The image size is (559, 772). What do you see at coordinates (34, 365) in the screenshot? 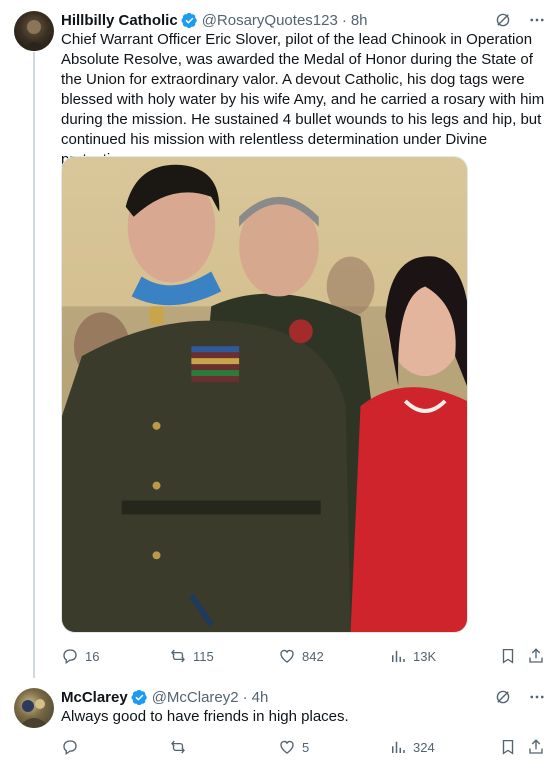
I see `thread-connector-line` at bounding box center [34, 365].